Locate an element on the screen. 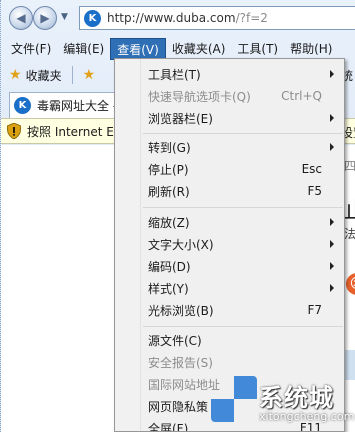 This screenshot has width=355, height=432. menu-view: 查看(V) is located at coordinates (138, 49).